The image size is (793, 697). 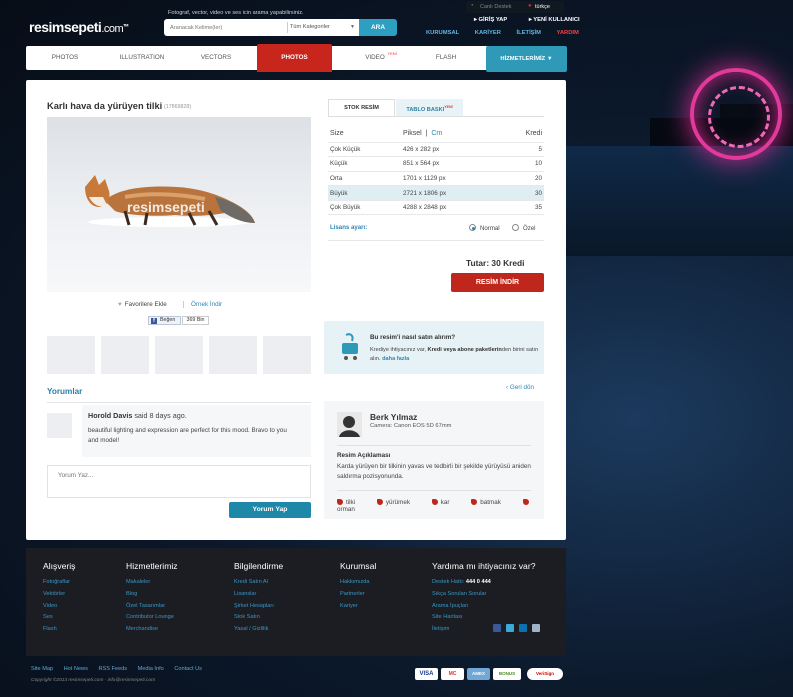 I want to click on footer-link: Yasal / Gizlilik, so click(x=258, y=630).